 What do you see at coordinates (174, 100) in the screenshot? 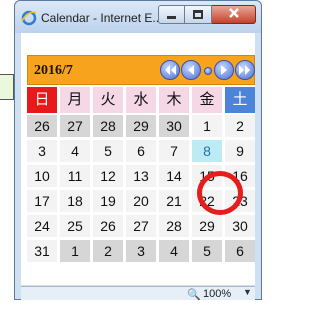
I see `weekday-thu: 木` at bounding box center [174, 100].